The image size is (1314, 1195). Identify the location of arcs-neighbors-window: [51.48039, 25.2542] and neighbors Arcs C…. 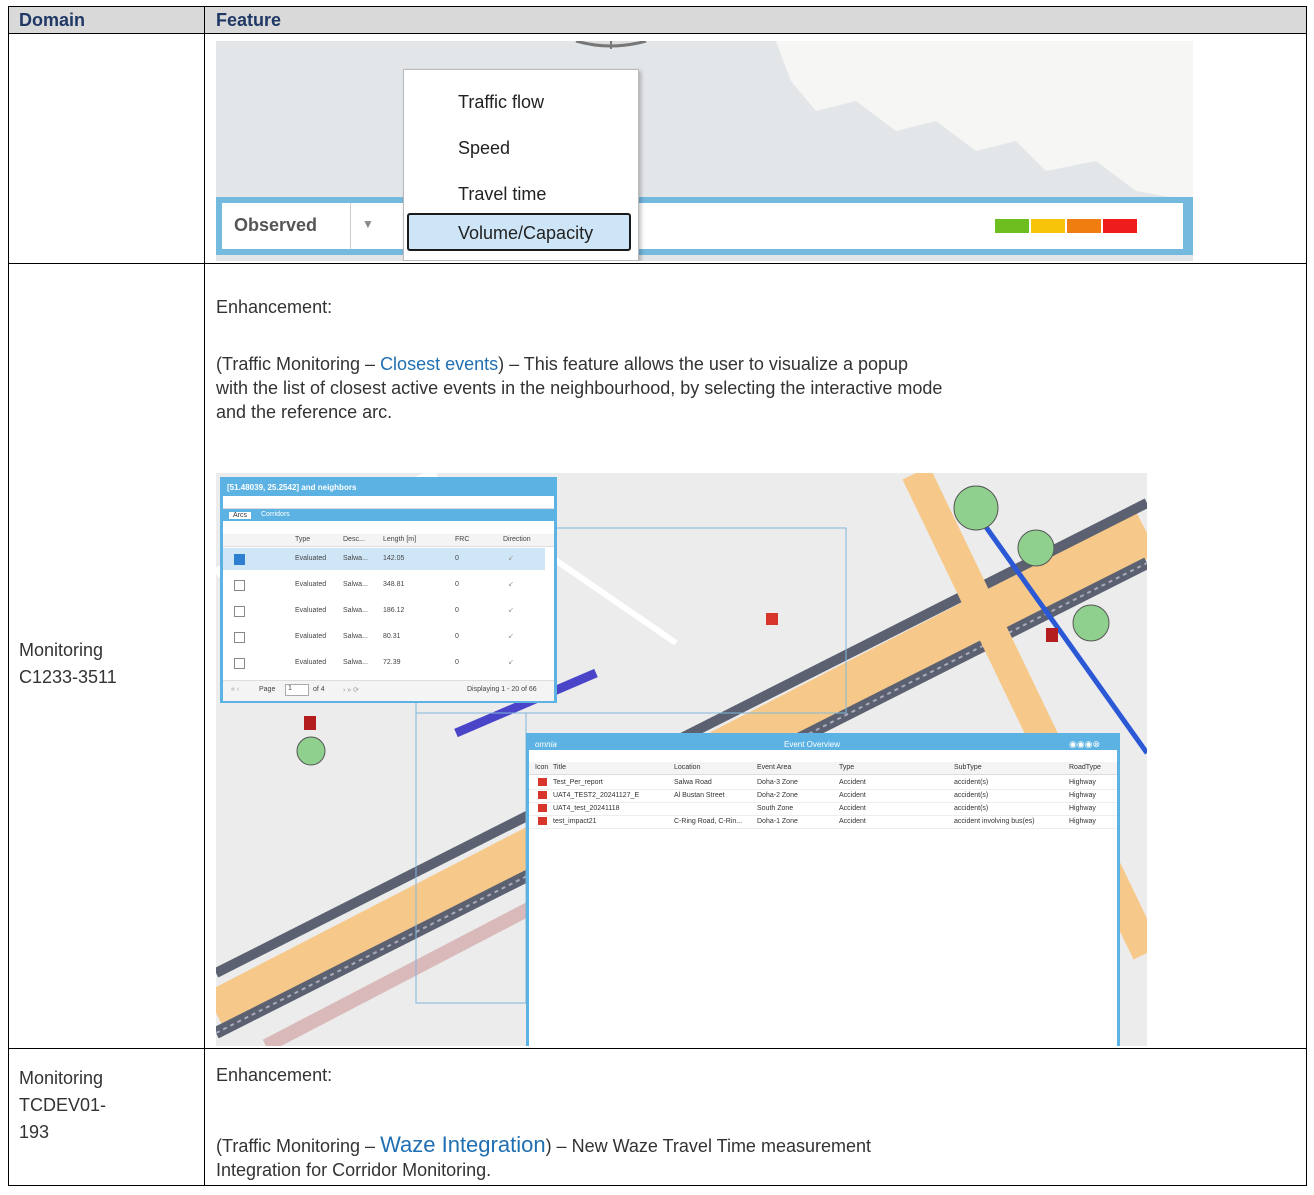
(388, 590).